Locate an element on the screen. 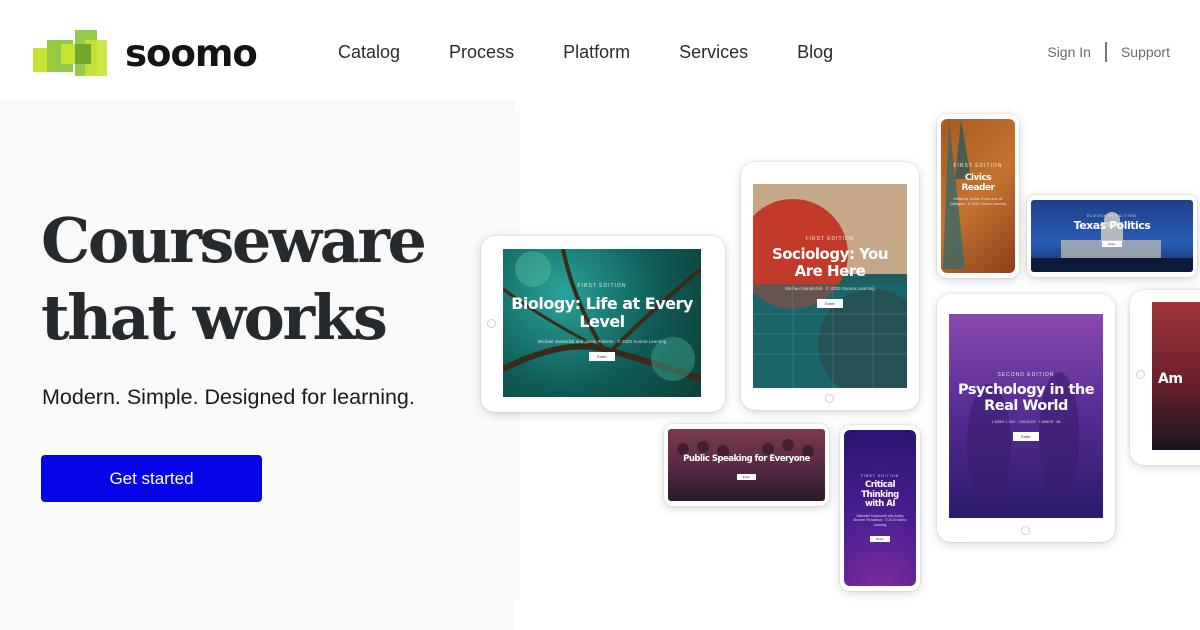 Image resolution: width=1200 pixels, height=630 pixels. psychology-enter-button: Enter is located at coordinates (1026, 437).